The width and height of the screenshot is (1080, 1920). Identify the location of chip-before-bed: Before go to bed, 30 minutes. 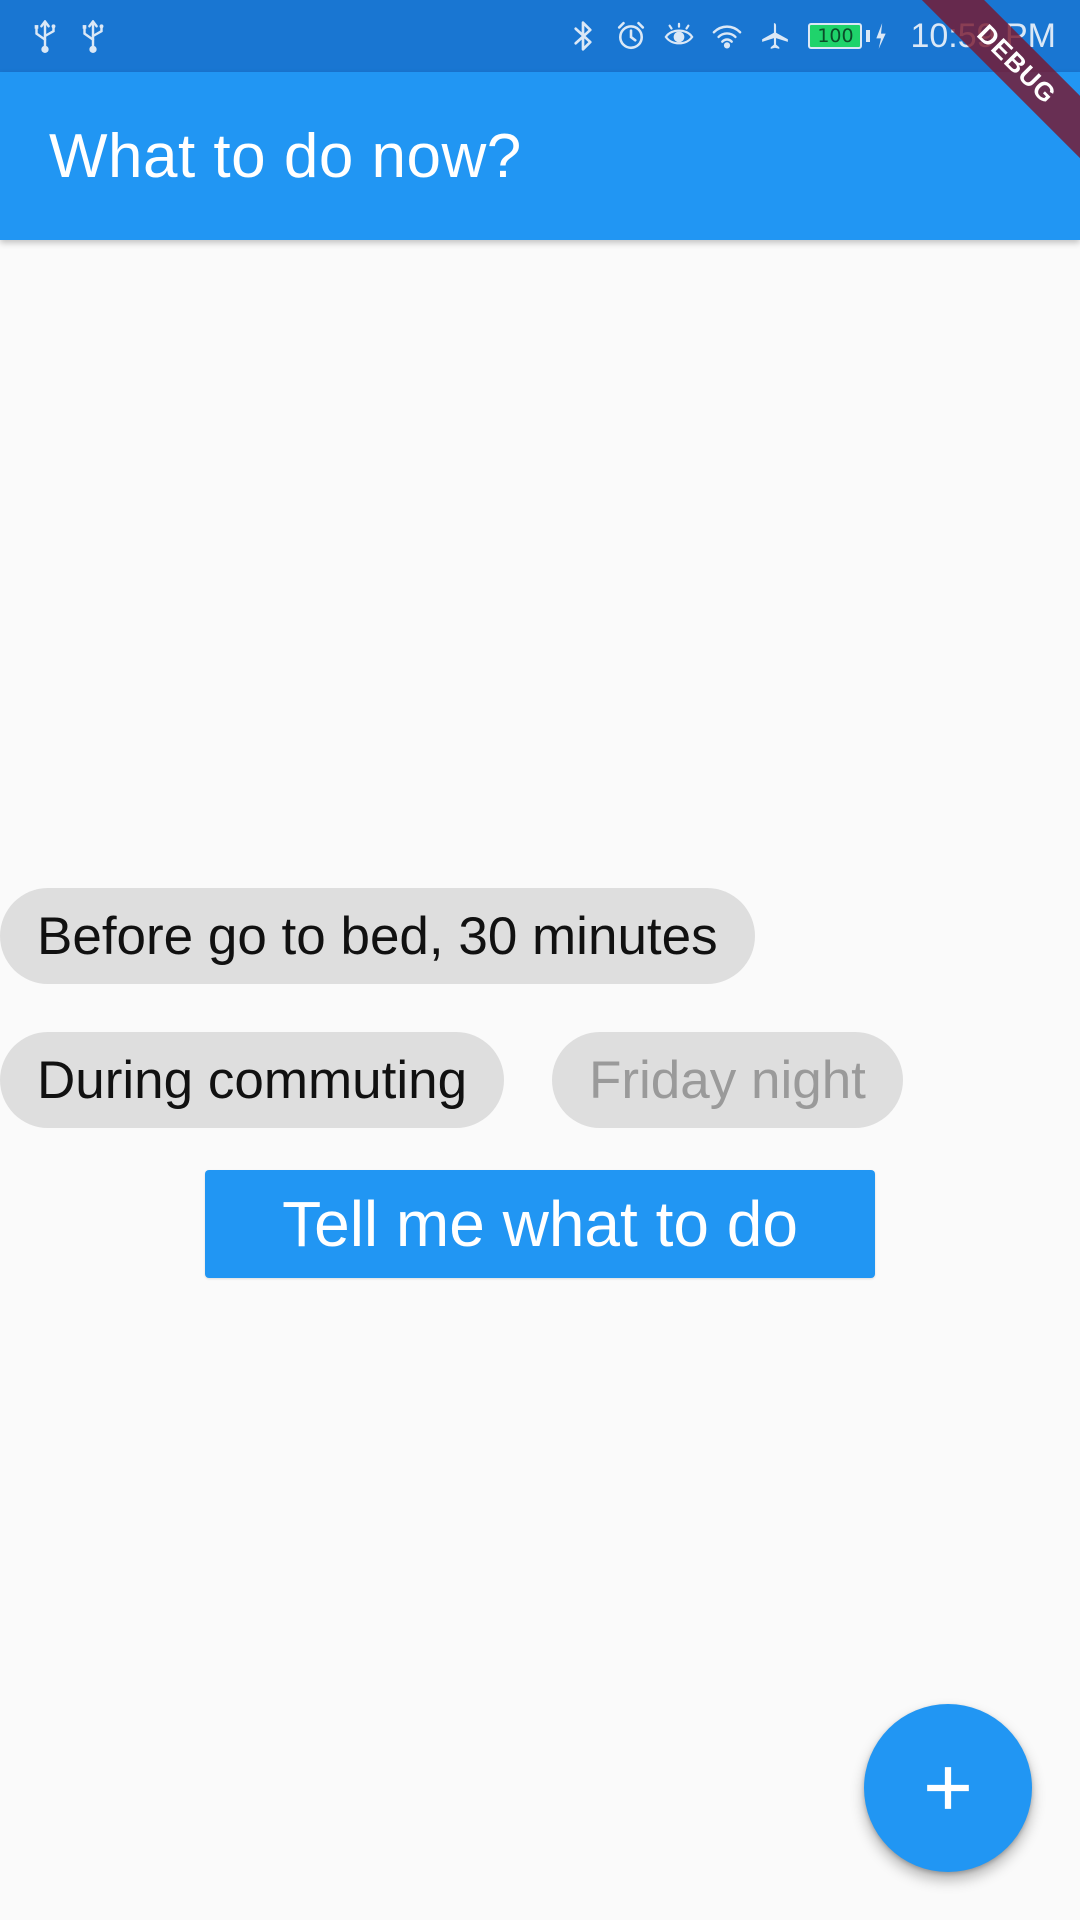
(377, 936).